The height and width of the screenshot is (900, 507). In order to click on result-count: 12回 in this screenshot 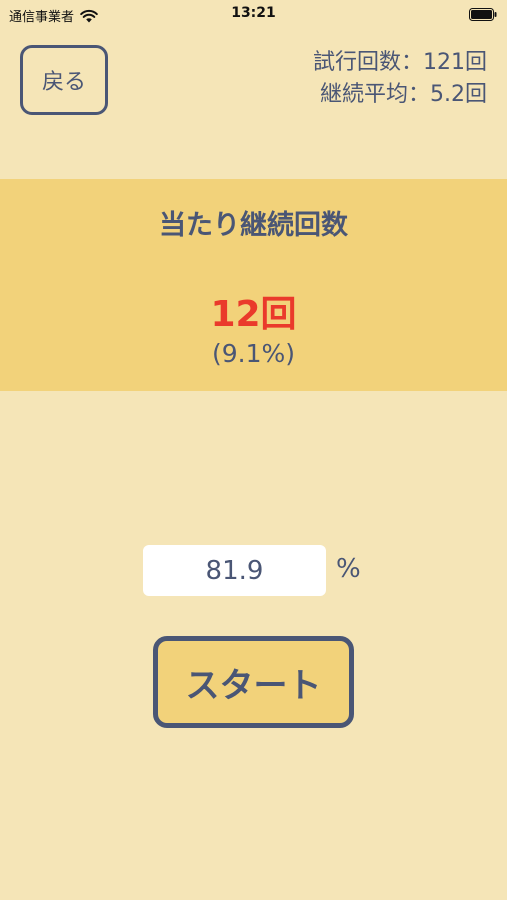, I will do `click(253, 314)`.